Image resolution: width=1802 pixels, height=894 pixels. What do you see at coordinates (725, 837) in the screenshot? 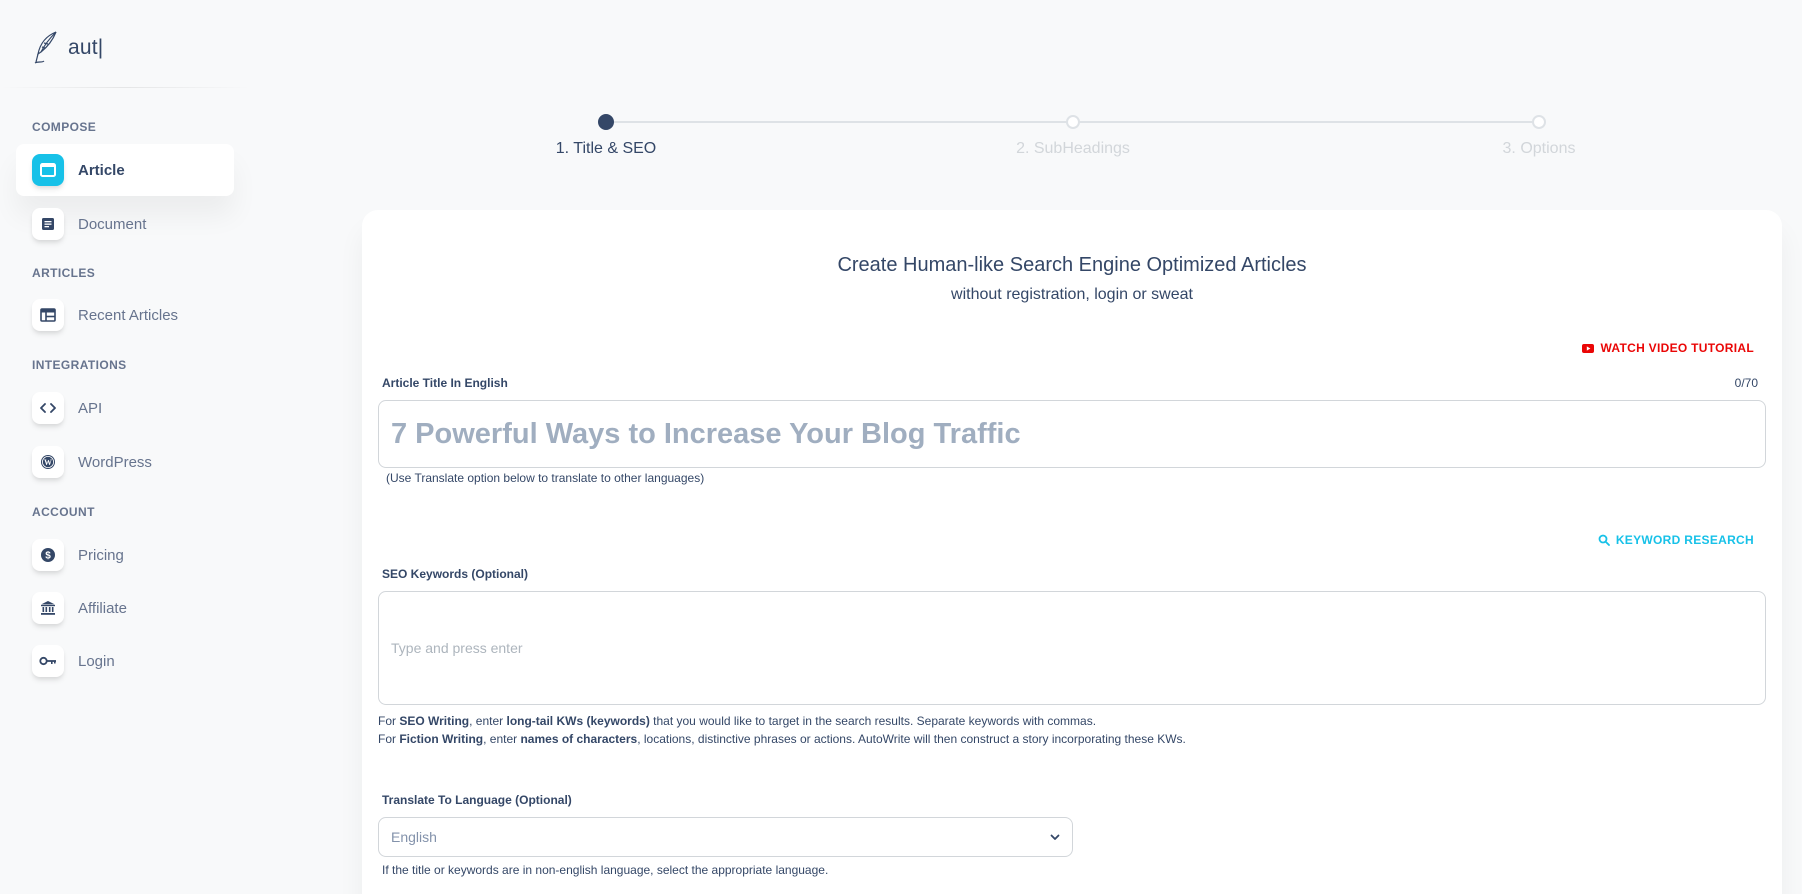
I see `language-select: English` at bounding box center [725, 837].